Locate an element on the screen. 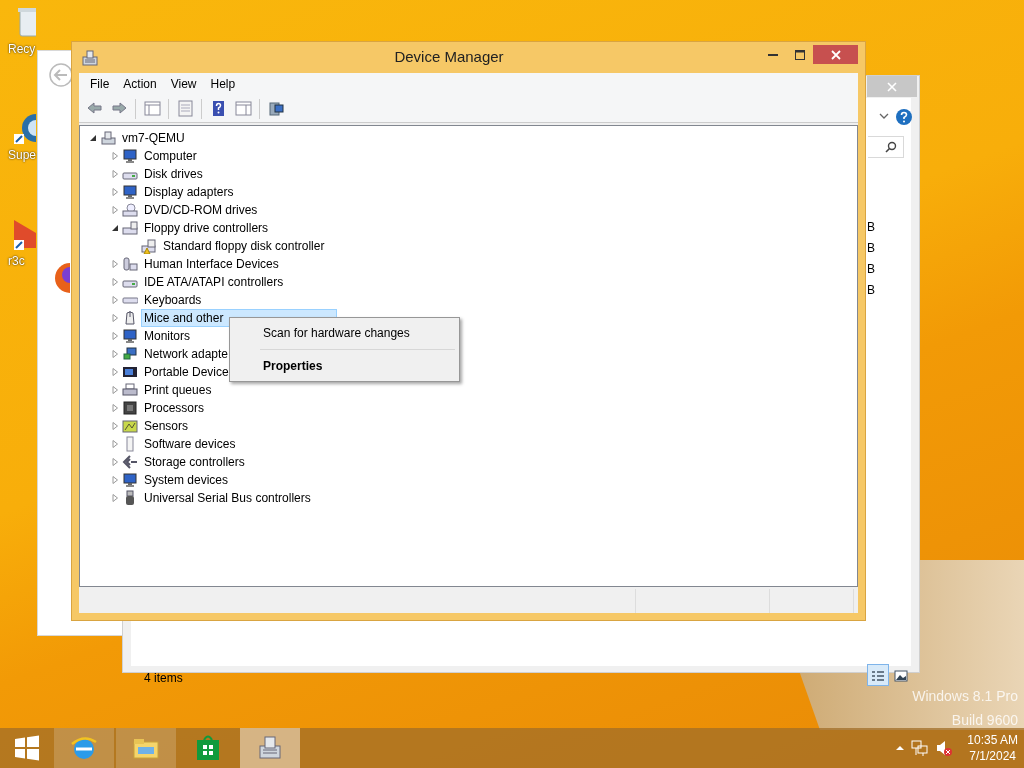 This screenshot has height=768, width=1024. tree-item: Standard floppy disk controller is located at coordinates (244, 246).